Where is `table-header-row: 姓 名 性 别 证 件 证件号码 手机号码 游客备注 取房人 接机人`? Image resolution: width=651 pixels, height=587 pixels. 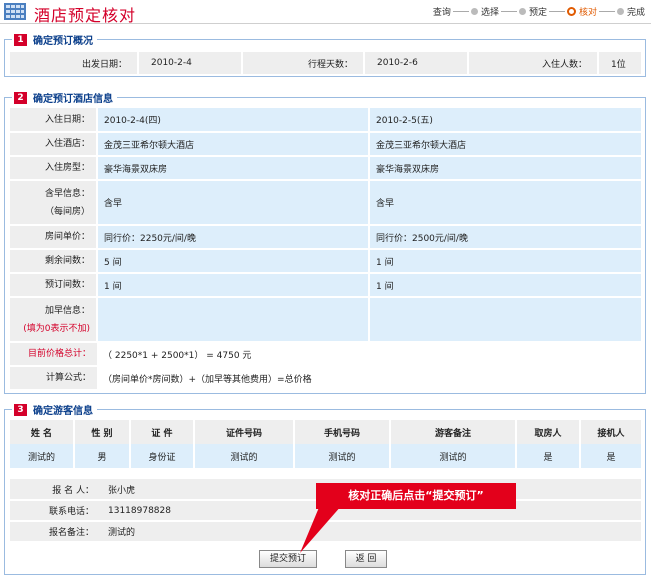
table-header-row: 姓 名 性 别 证 件 证件号码 手机号码 游客备注 取房人 接机人 is located at coordinates (325, 432).